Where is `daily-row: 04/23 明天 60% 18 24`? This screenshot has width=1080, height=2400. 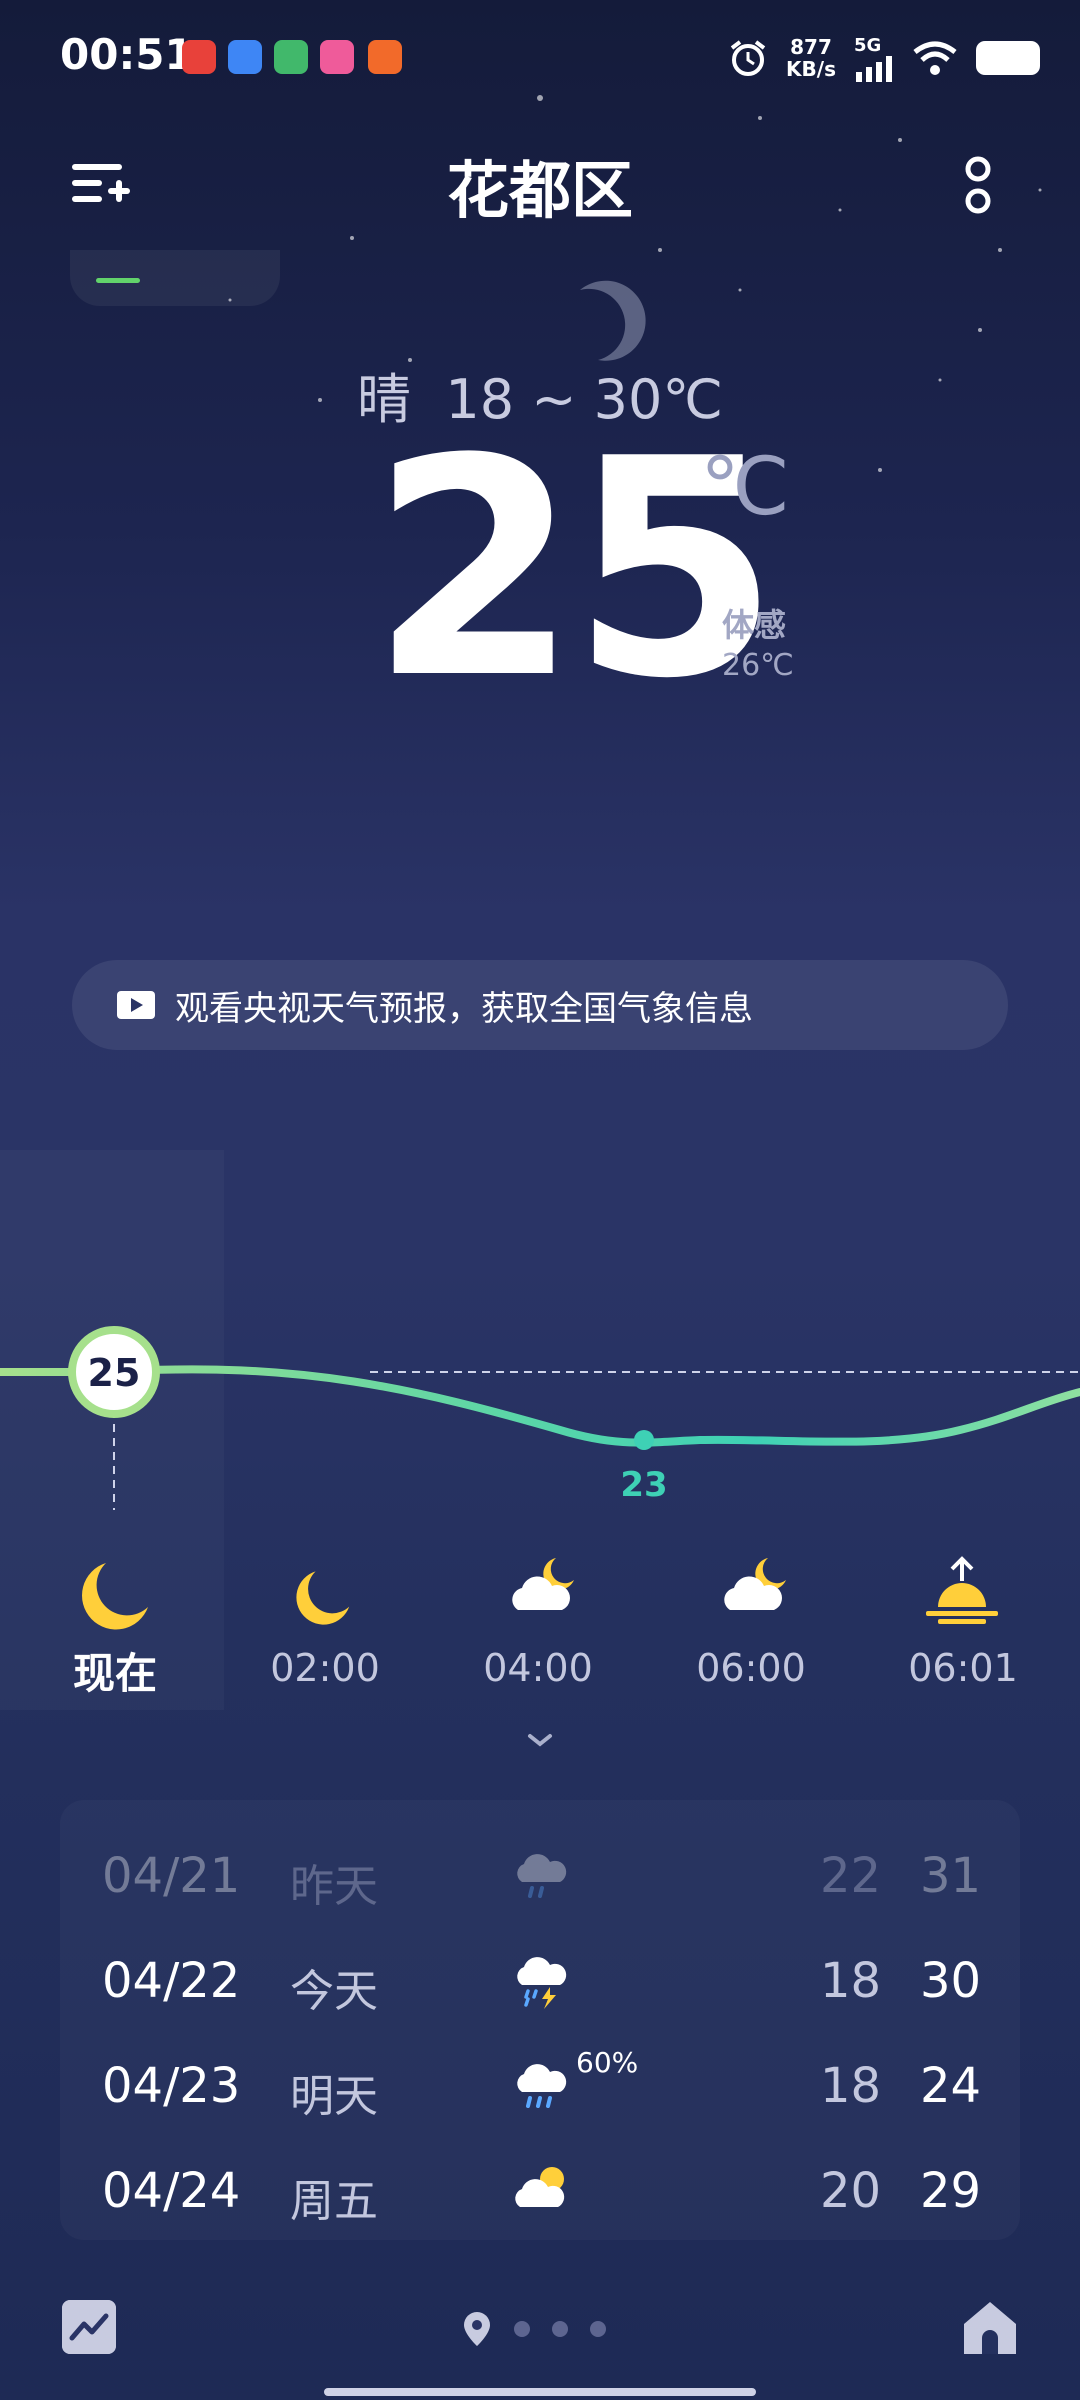
daily-row: 04/23 明天 60% 18 24 is located at coordinates (540, 2086).